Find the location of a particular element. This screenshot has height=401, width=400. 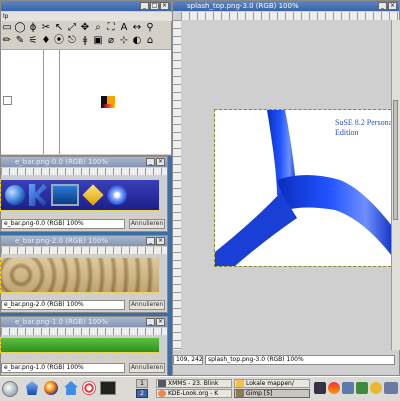

r2-tool-5-icon: ⎋ is located at coordinates (72, 41).